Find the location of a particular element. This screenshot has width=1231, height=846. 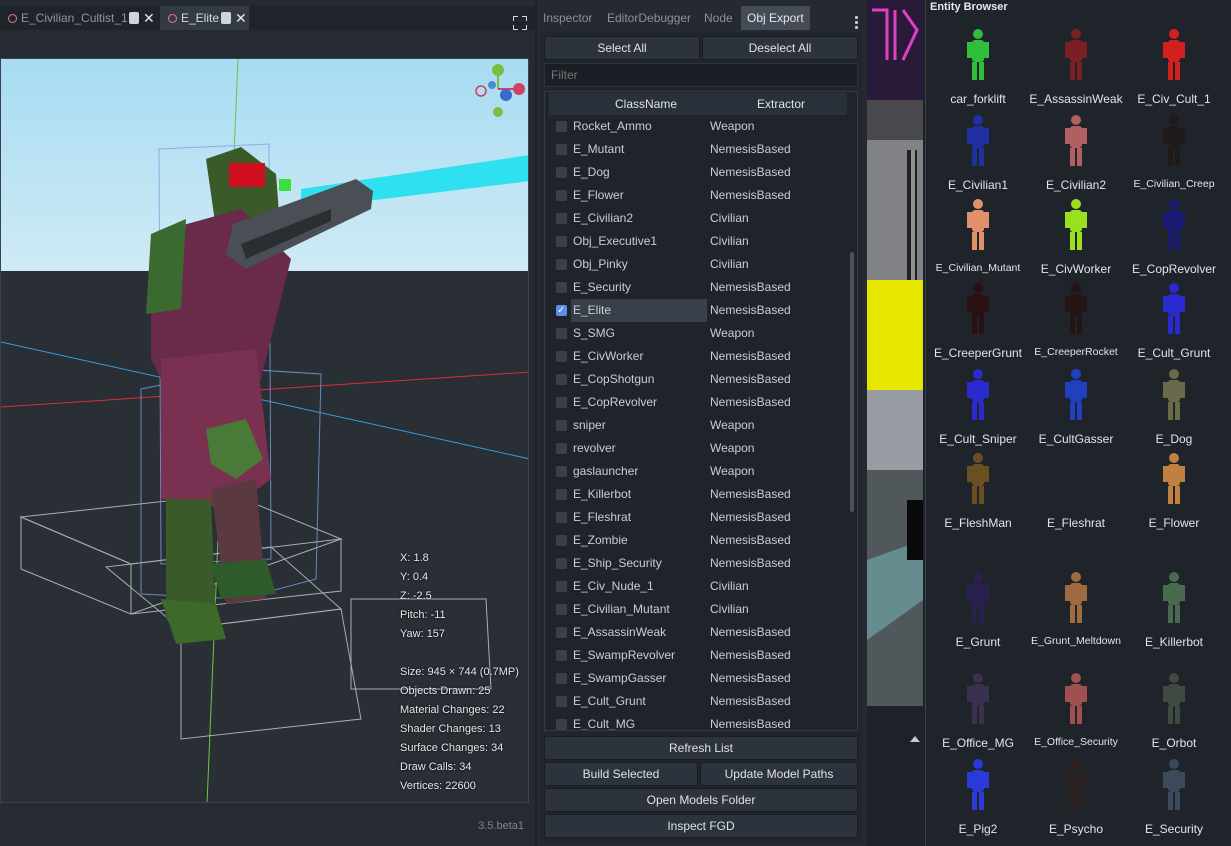

dock-menu-icon is located at coordinates (856, 23).